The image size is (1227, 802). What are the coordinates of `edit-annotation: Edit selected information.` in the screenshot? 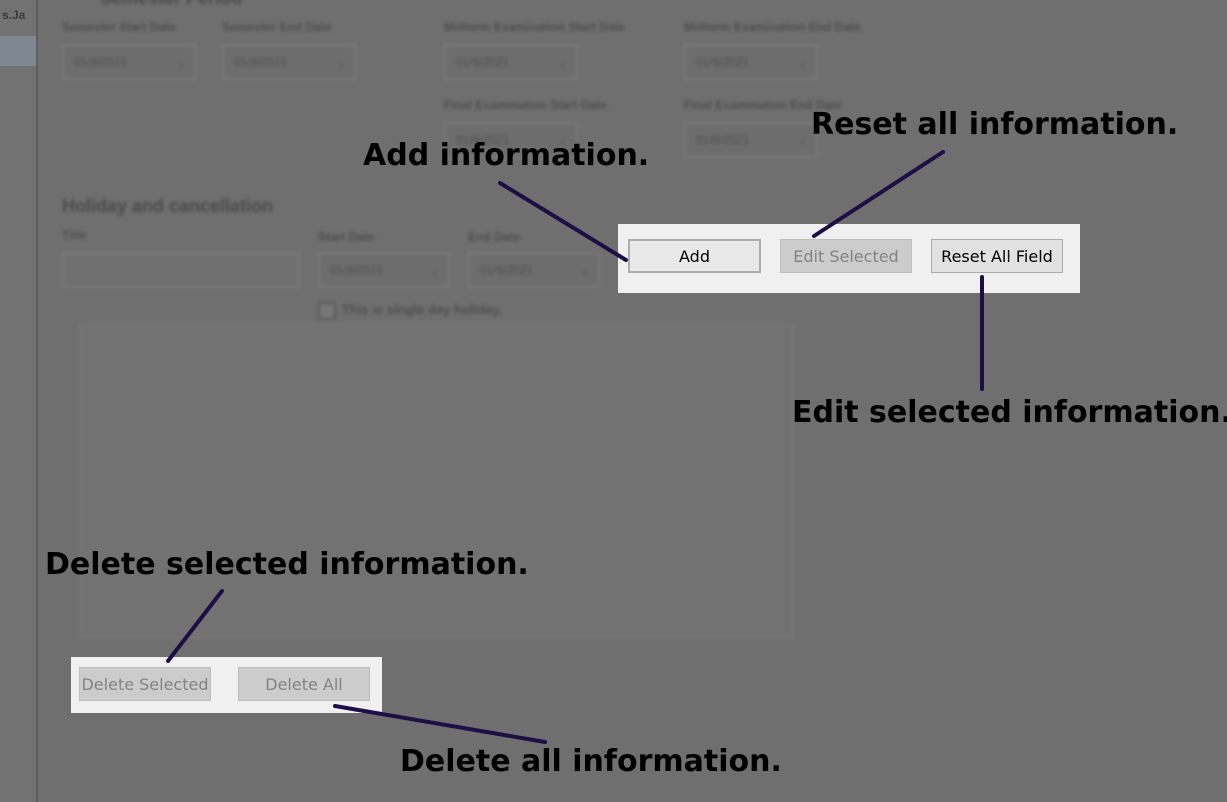 It's located at (1009, 412).